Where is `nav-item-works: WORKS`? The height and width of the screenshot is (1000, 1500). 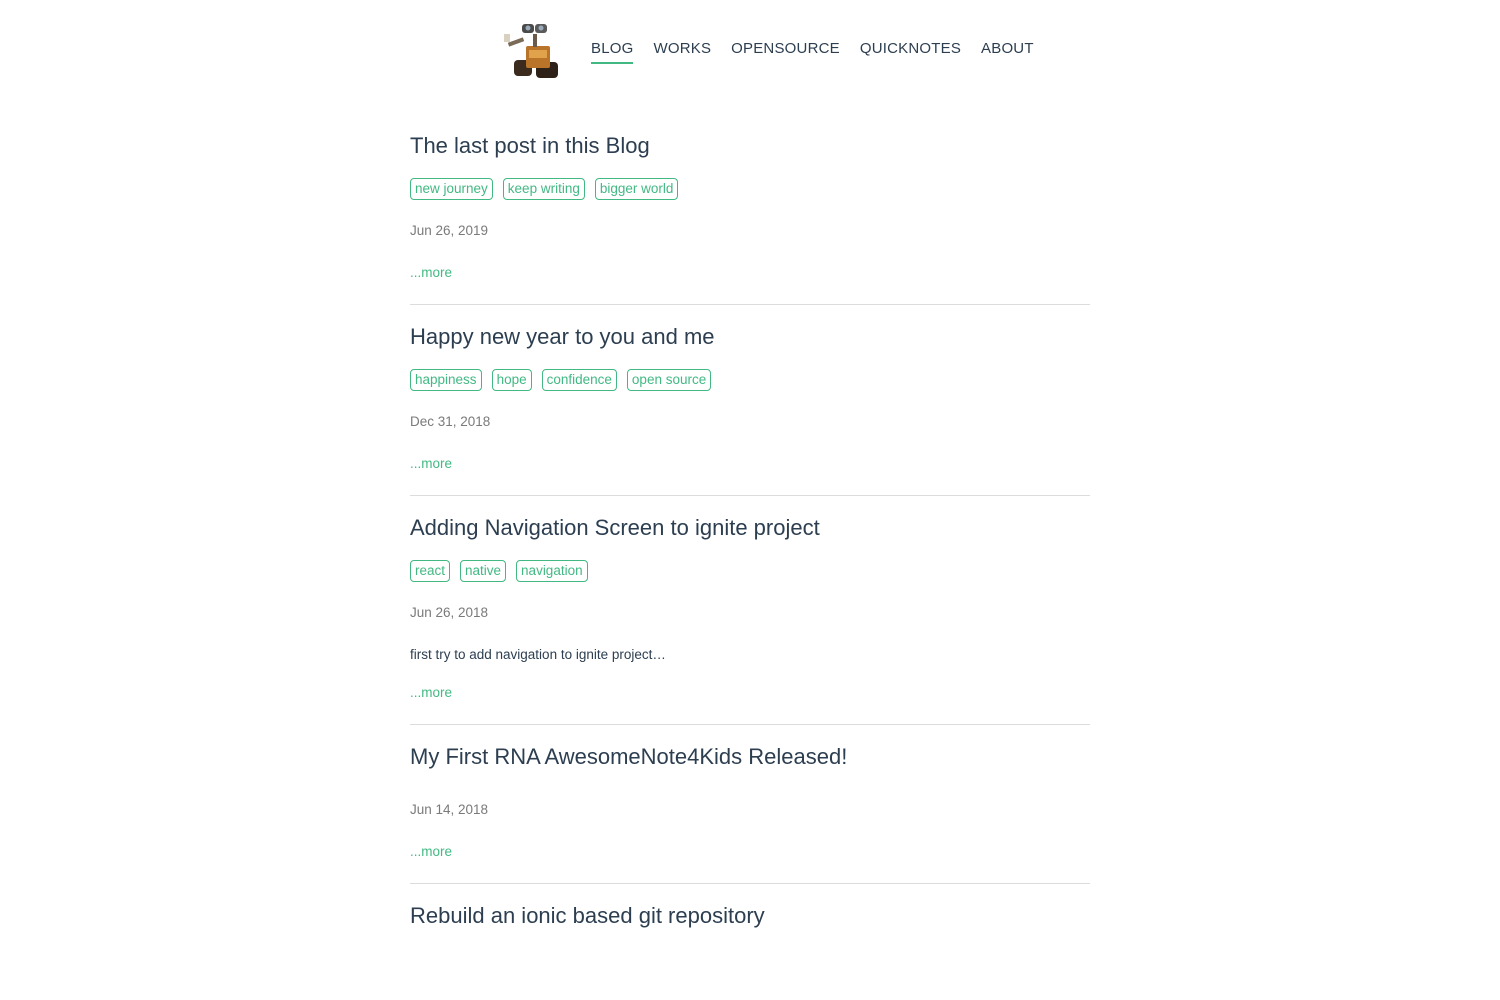
nav-item-works: WORKS is located at coordinates (682, 52).